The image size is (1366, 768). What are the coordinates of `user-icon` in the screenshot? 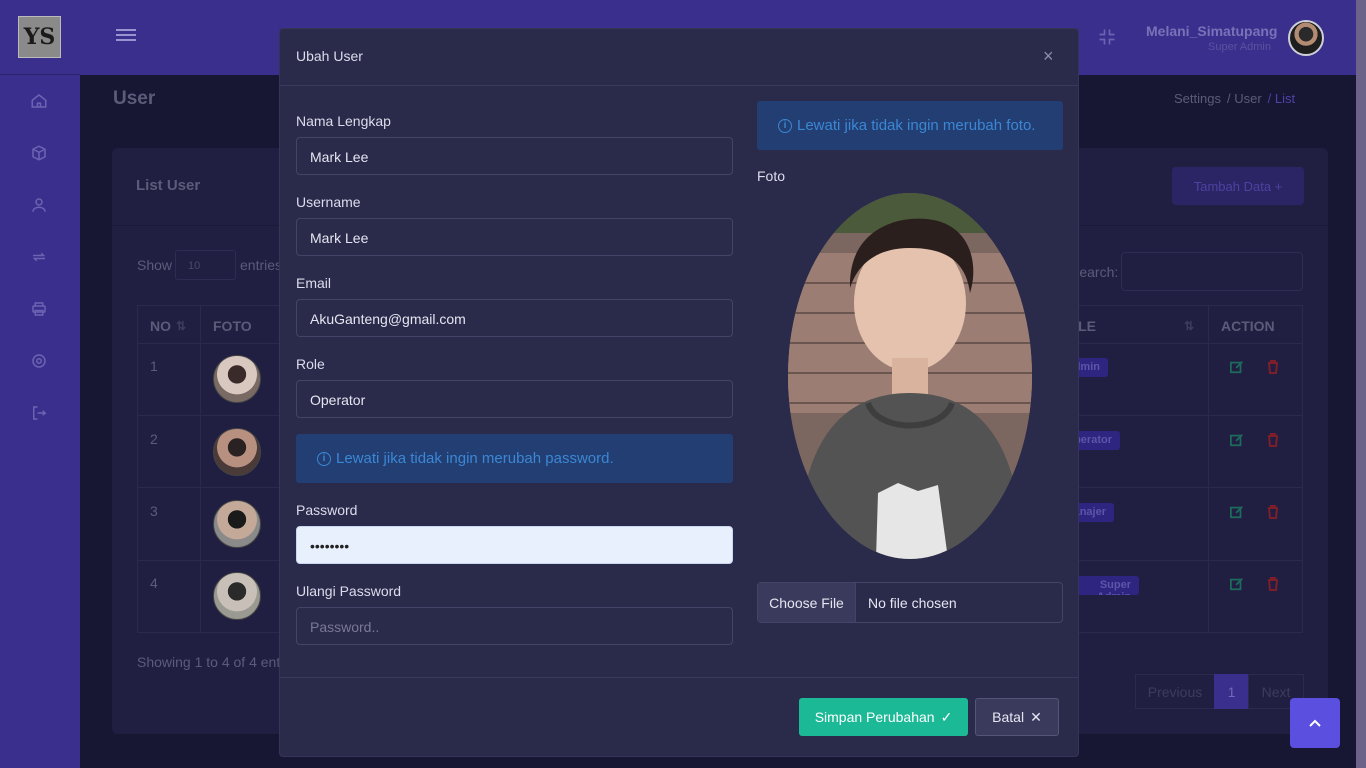 It's located at (39, 205).